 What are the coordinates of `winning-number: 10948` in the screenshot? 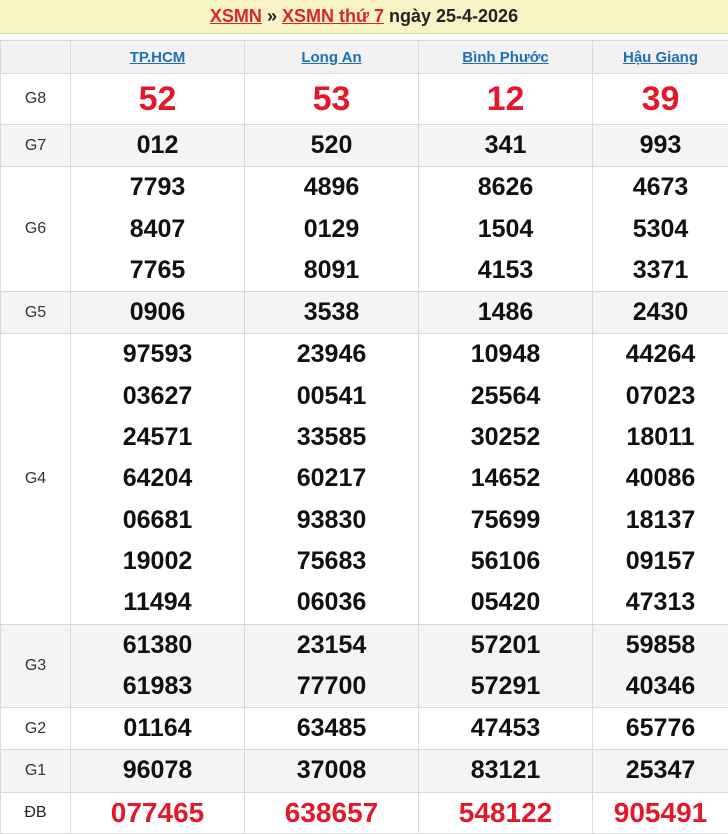 It's located at (505, 354).